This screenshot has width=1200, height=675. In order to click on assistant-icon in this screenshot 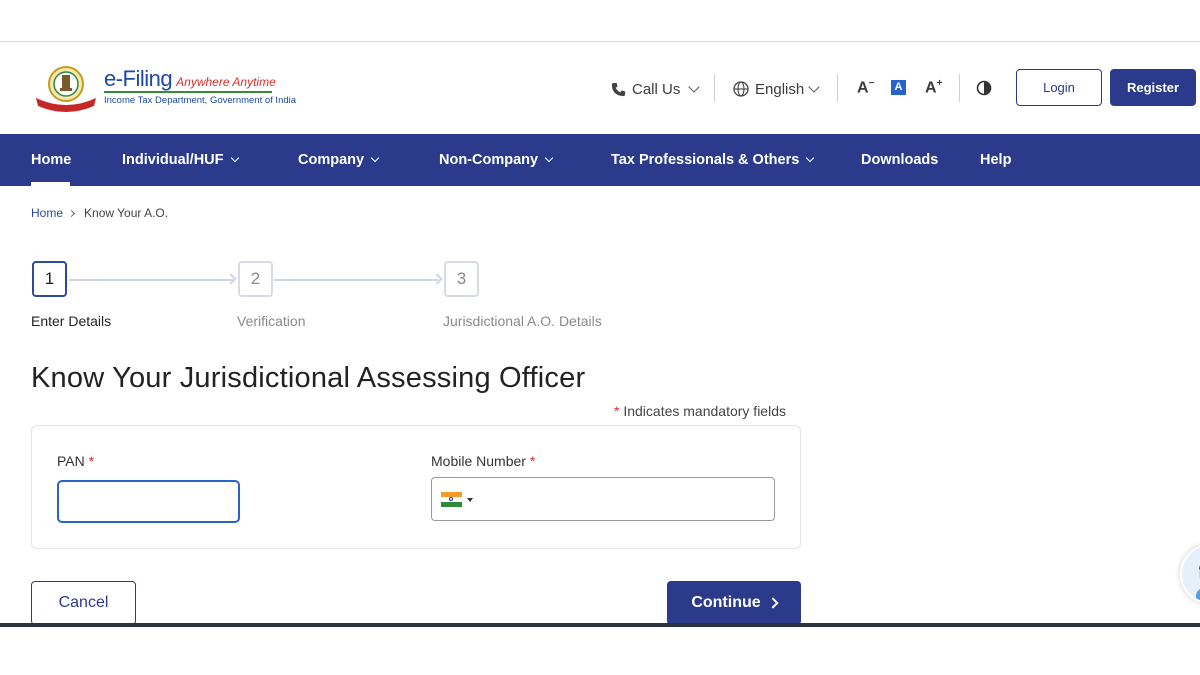, I will do `click(1198, 583)`.